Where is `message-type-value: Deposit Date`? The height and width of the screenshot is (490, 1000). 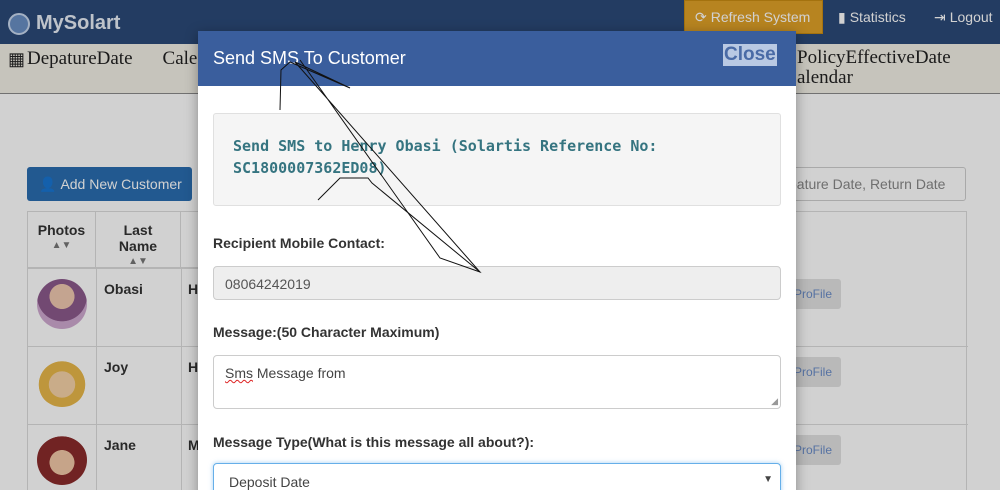 message-type-value: Deposit Date is located at coordinates (269, 482).